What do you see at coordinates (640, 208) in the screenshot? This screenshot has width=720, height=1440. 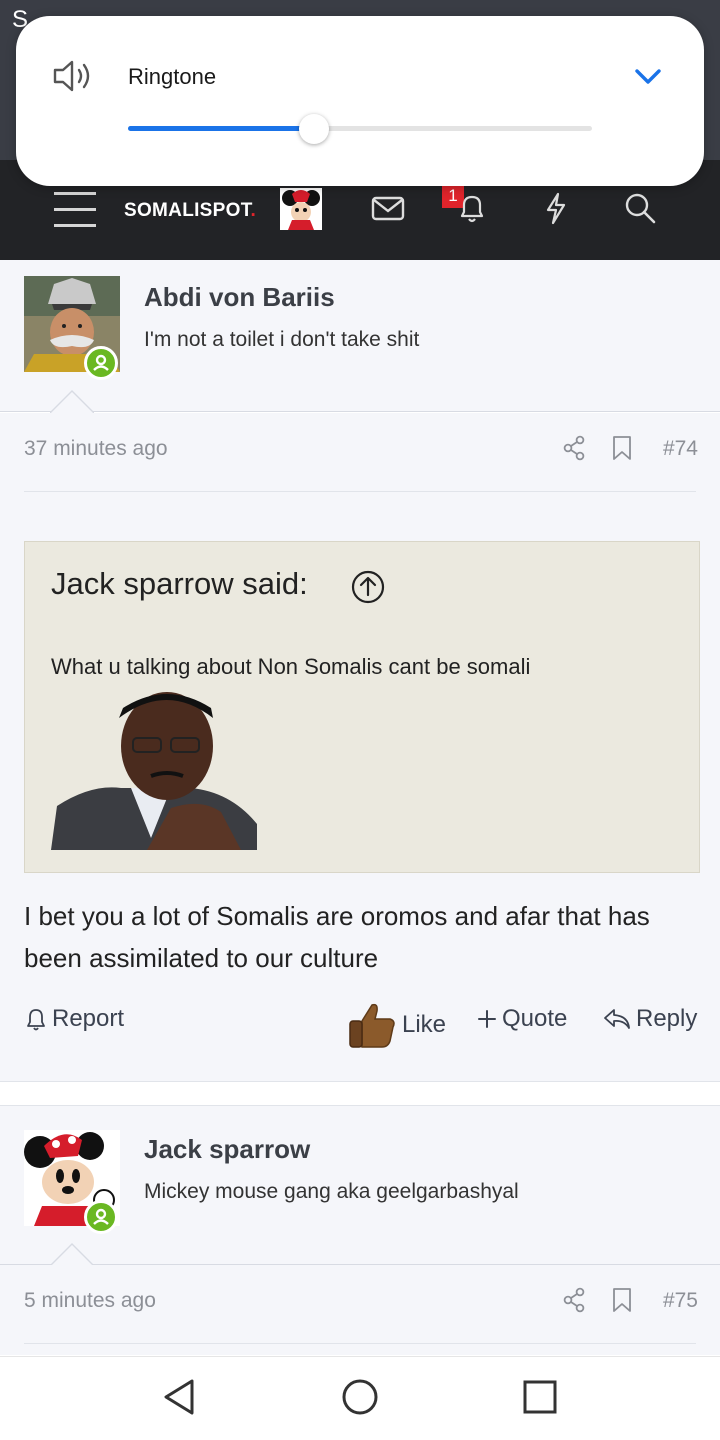 I see `search-icon` at bounding box center [640, 208].